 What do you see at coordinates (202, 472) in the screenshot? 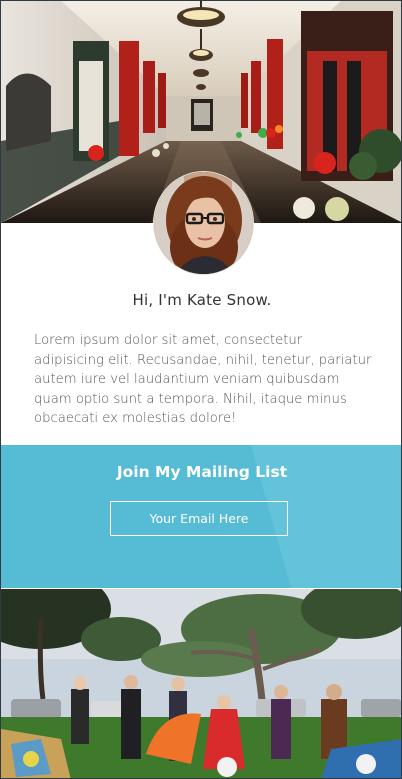
I see `mailing-list-title: Join My Mailing List` at bounding box center [202, 472].